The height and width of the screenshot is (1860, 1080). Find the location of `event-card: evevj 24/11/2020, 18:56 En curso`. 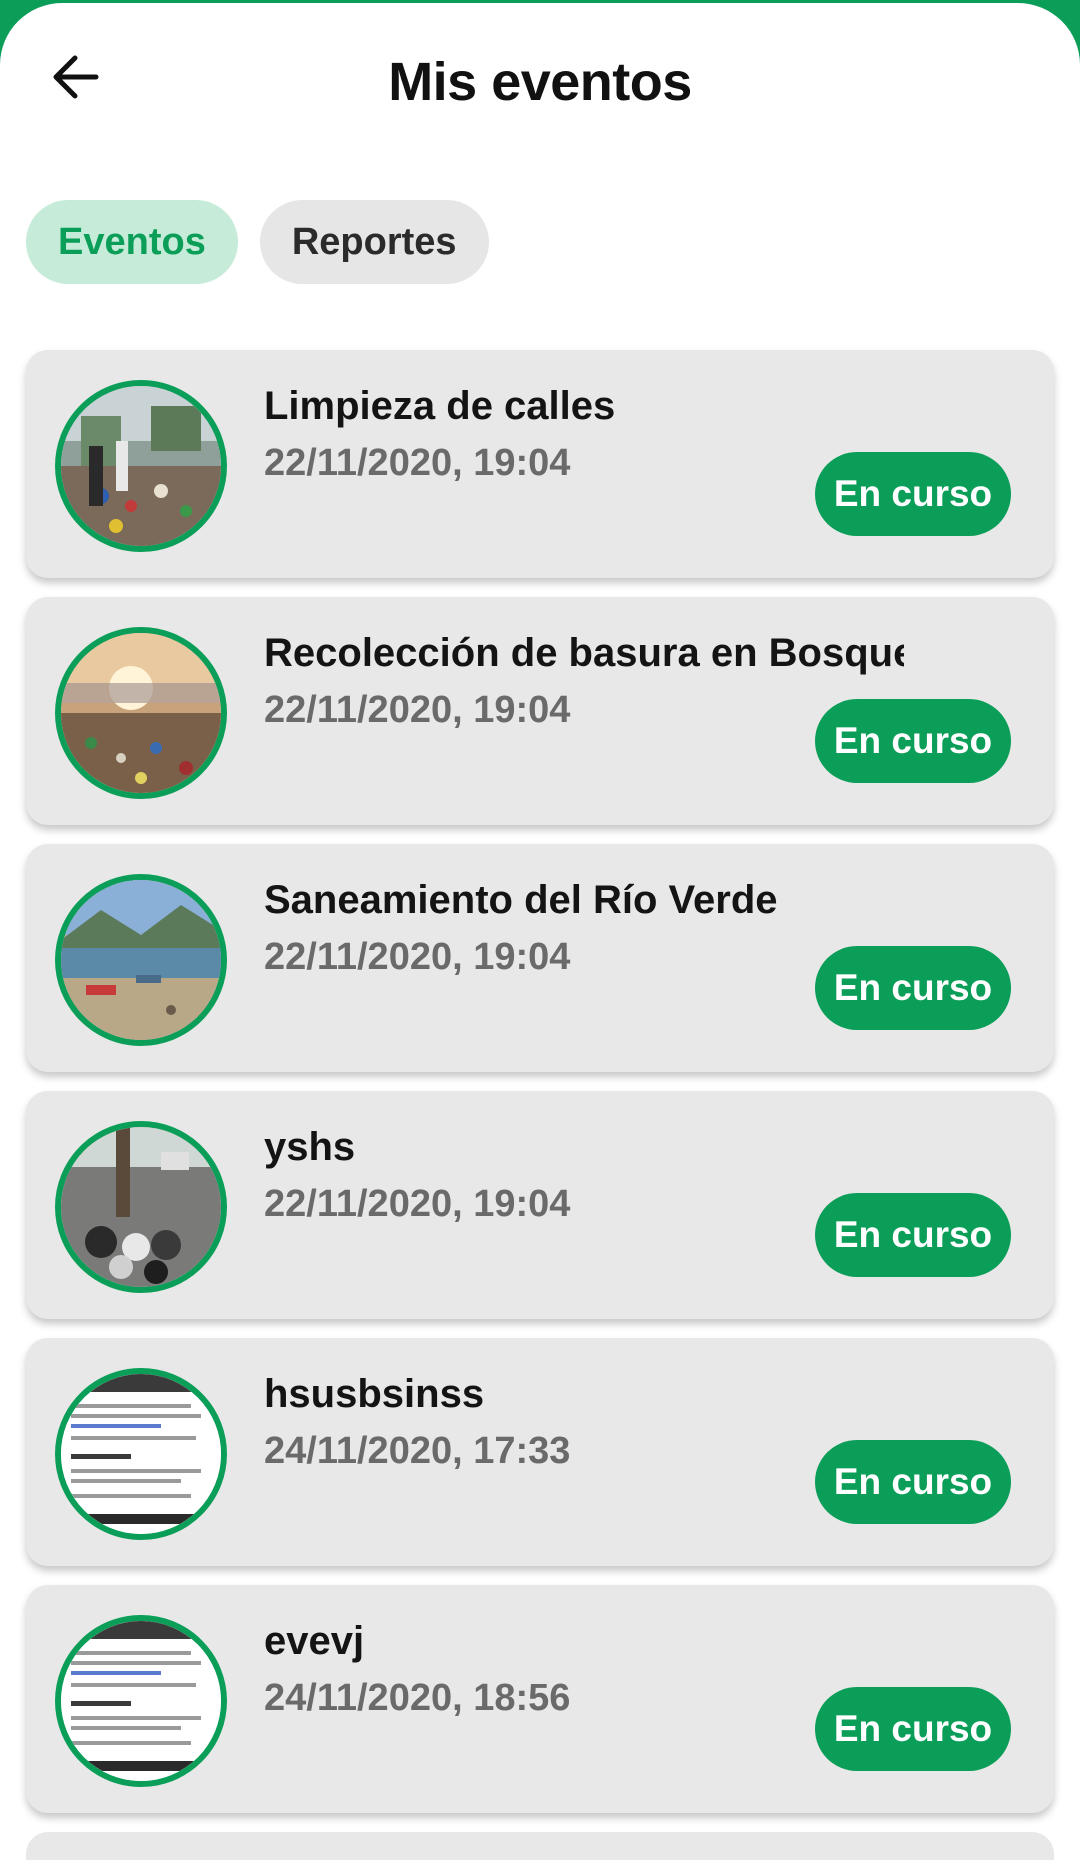

event-card: evevj 24/11/2020, 18:56 En curso is located at coordinates (540, 1699).